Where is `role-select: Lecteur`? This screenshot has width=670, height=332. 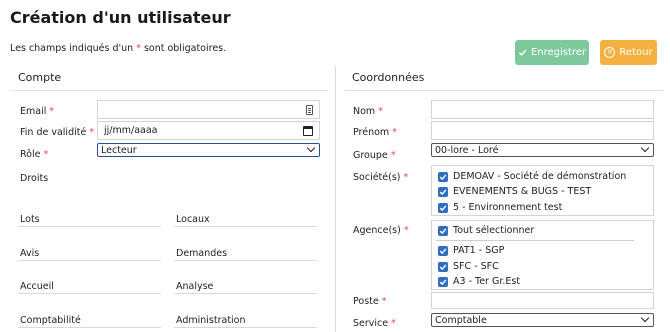
role-select: Lecteur is located at coordinates (208, 150).